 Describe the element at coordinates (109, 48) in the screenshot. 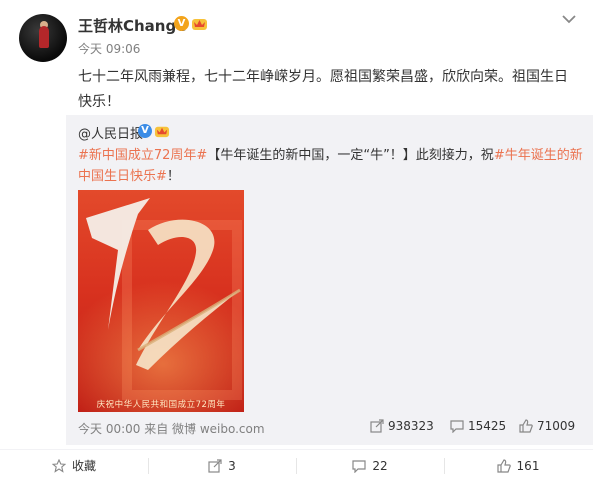

I see `post-timestamp: 今天 09:06` at that location.